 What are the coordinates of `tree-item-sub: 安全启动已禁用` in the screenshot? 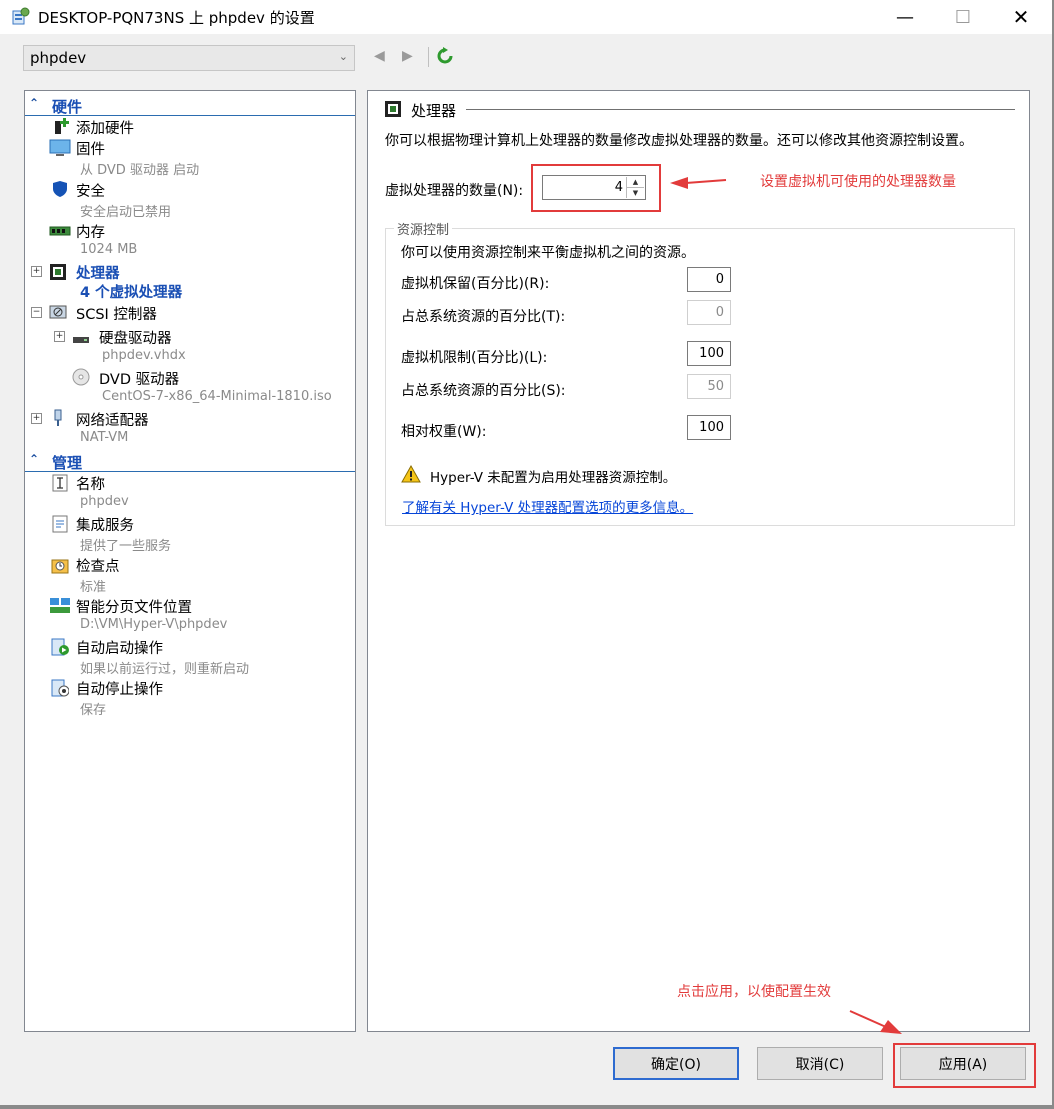 It's located at (126, 212).